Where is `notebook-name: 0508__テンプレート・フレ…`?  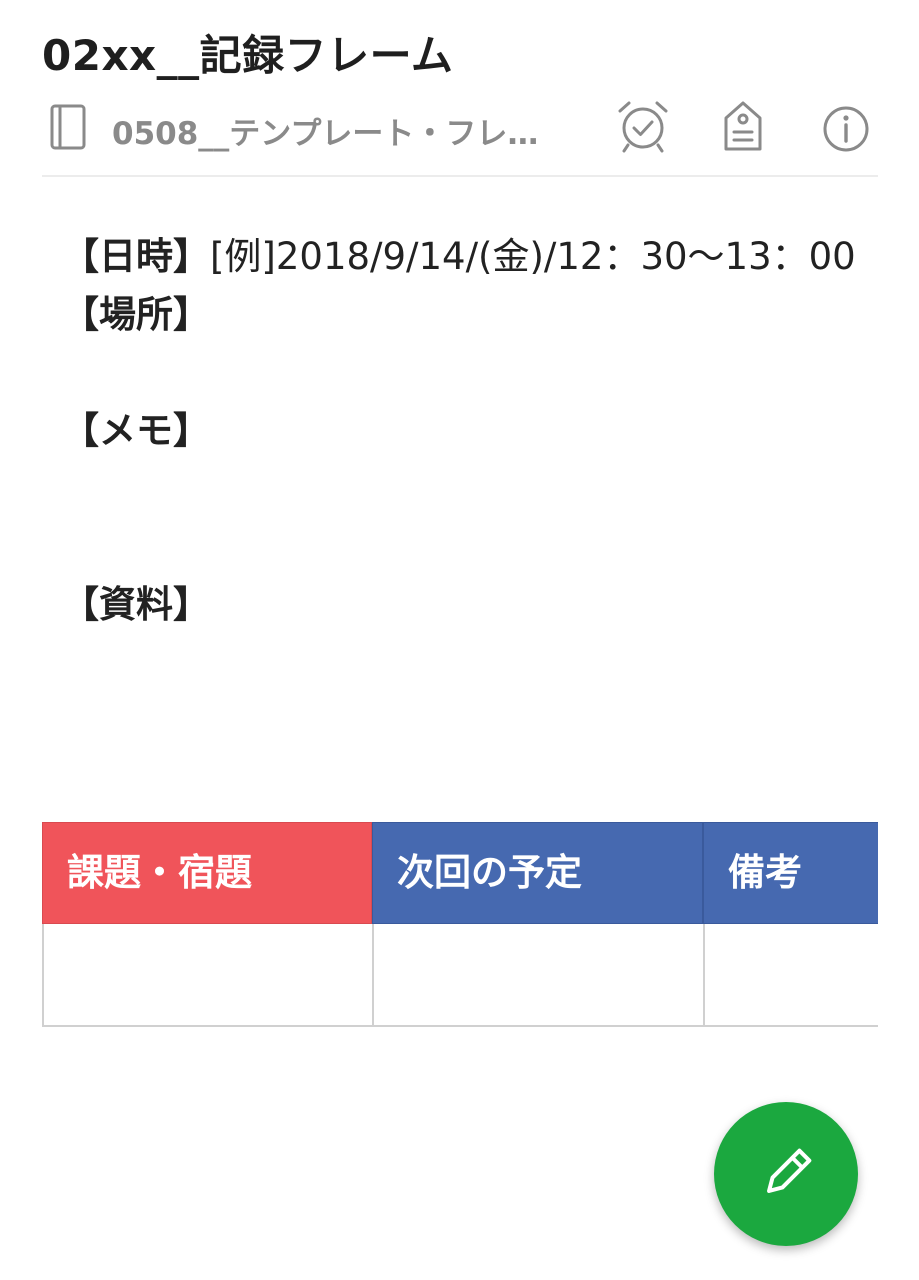 notebook-name: 0508__テンプレート・フレ… is located at coordinates (352, 130).